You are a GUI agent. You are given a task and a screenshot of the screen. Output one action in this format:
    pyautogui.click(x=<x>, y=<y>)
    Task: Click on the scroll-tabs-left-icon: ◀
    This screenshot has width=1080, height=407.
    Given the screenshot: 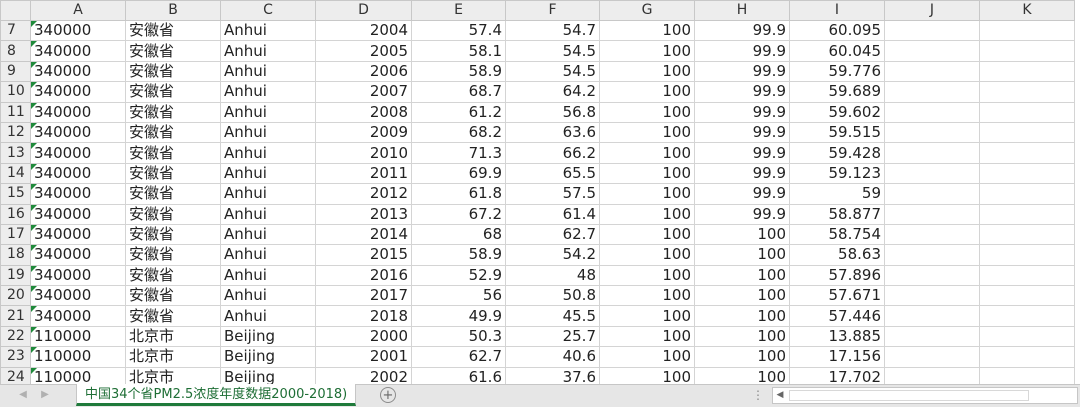 What is the action you would take?
    pyautogui.click(x=23, y=395)
    